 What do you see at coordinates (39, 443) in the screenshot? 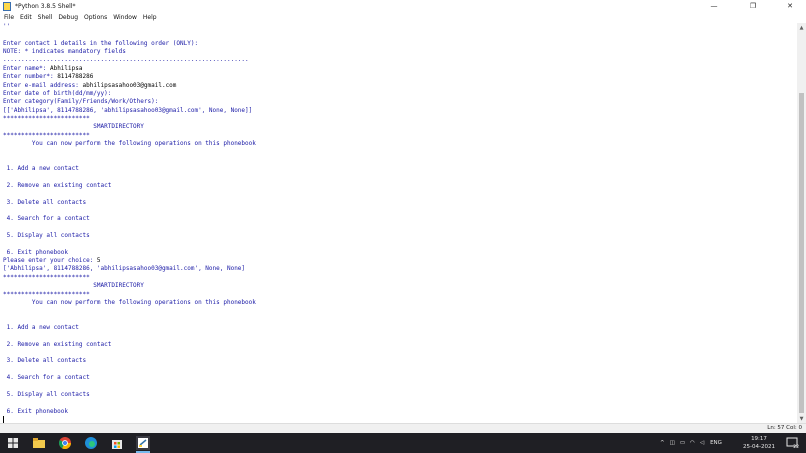
I see `file-explorer-icon` at bounding box center [39, 443].